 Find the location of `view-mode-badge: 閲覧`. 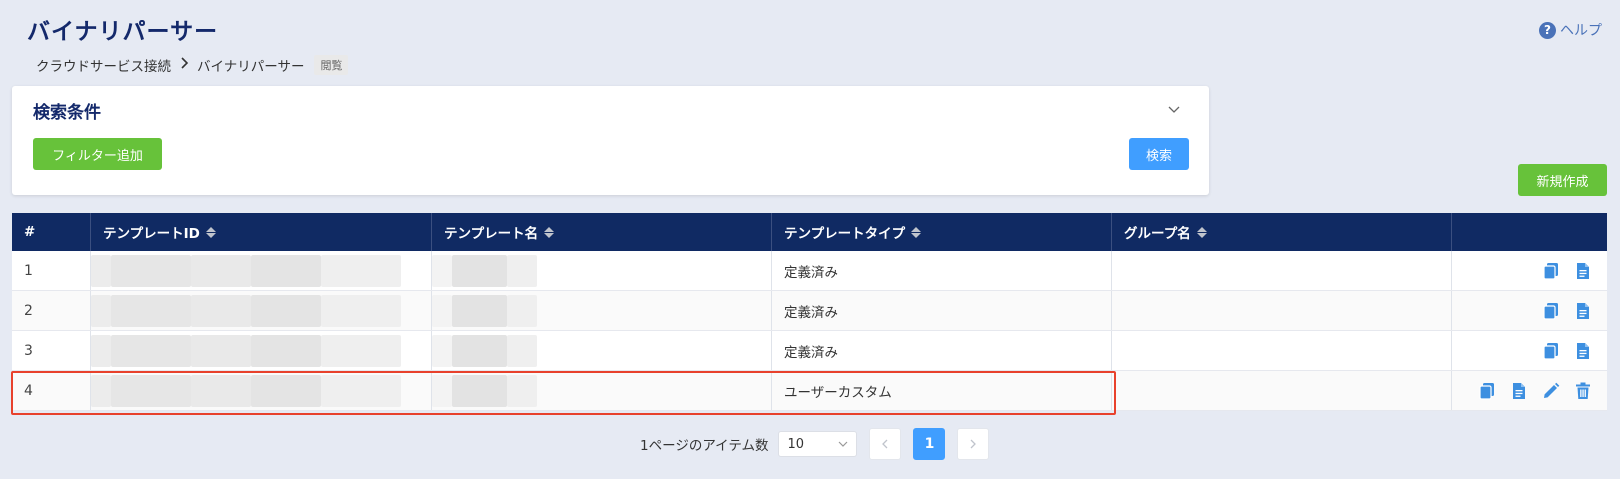

view-mode-badge: 閲覧 is located at coordinates (331, 65).